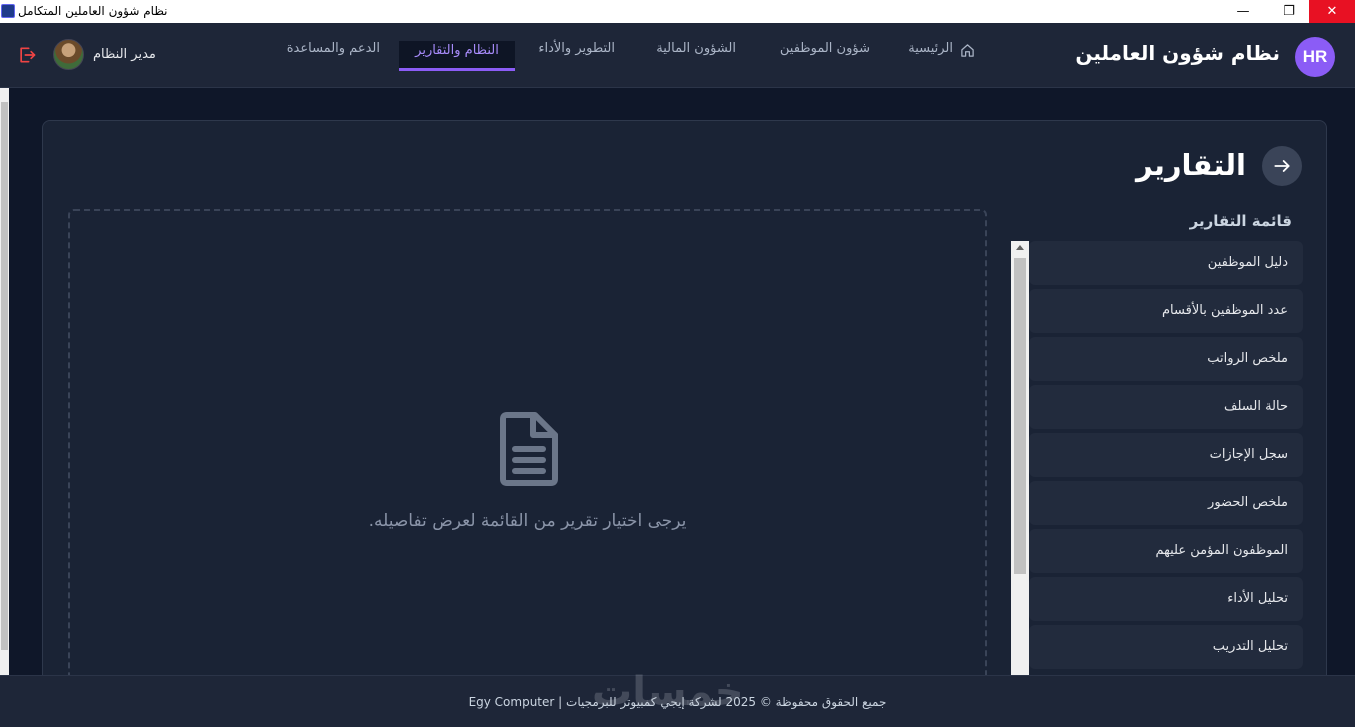  I want to click on report-item: دليل الموظفين, so click(1166, 263).